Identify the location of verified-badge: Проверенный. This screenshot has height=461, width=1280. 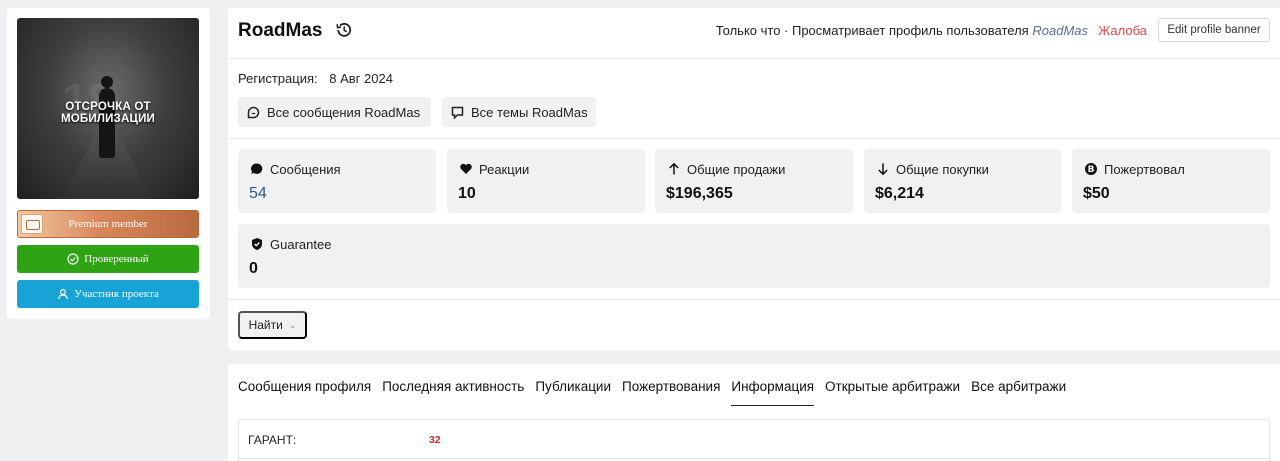
(108, 259).